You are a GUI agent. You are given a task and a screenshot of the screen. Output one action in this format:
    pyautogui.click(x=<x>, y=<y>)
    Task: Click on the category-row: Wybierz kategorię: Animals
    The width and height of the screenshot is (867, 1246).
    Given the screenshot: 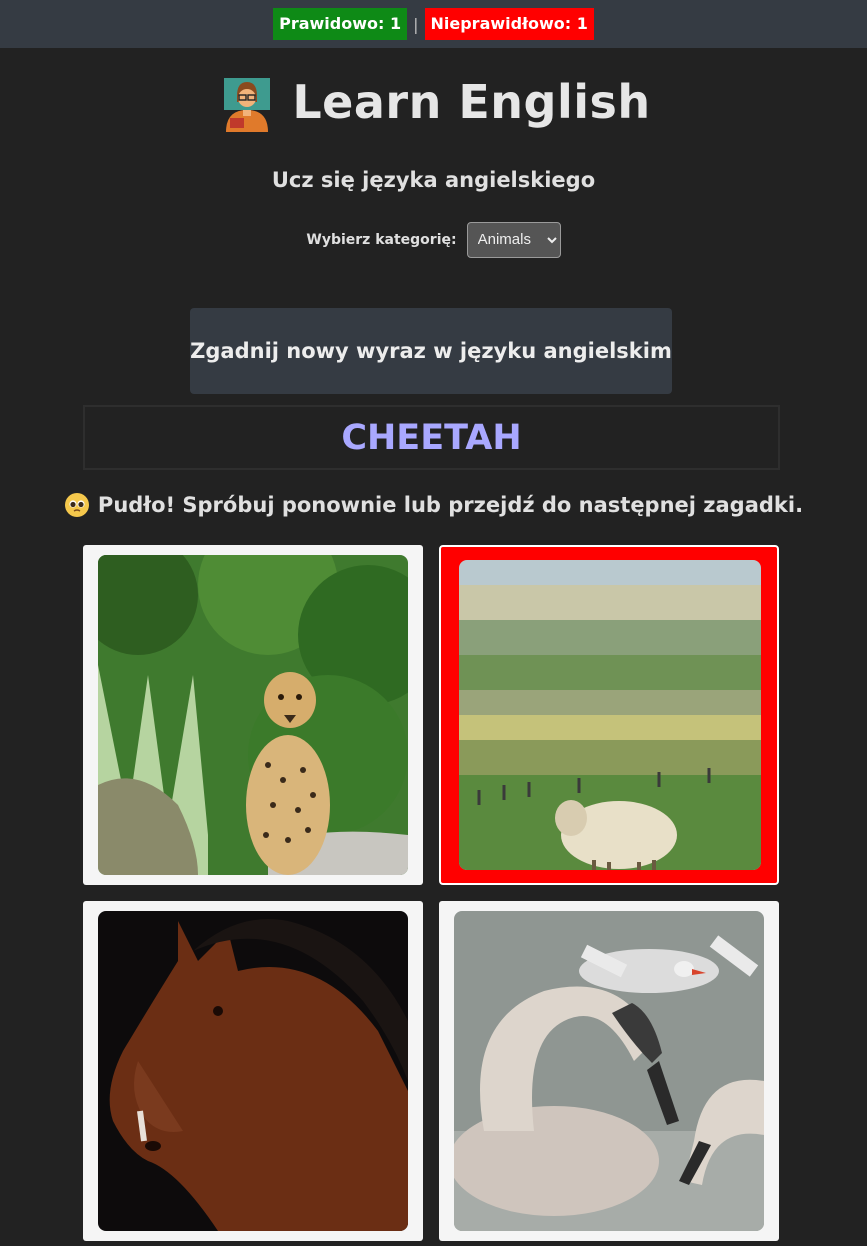 What is the action you would take?
    pyautogui.click(x=433, y=239)
    